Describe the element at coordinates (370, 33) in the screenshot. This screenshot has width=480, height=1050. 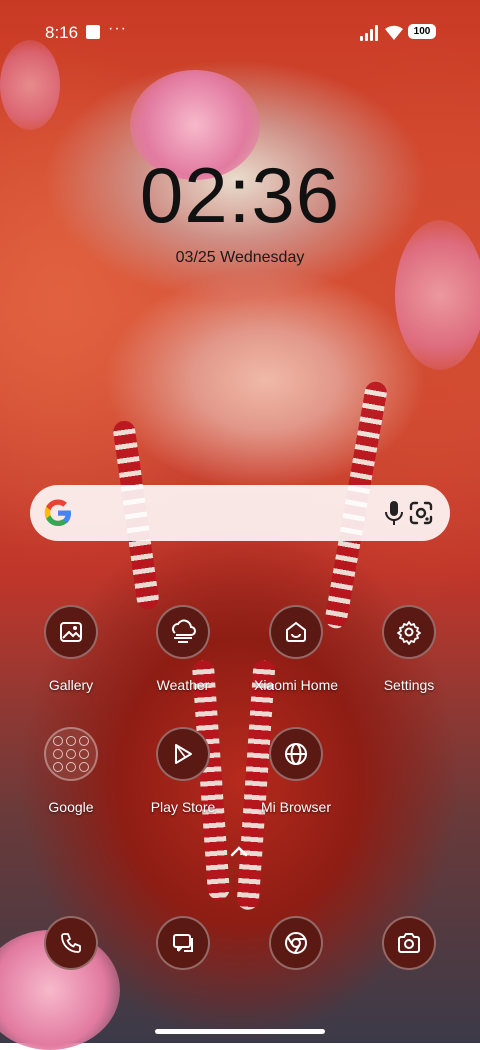
I see `cellular-signal-icon` at that location.